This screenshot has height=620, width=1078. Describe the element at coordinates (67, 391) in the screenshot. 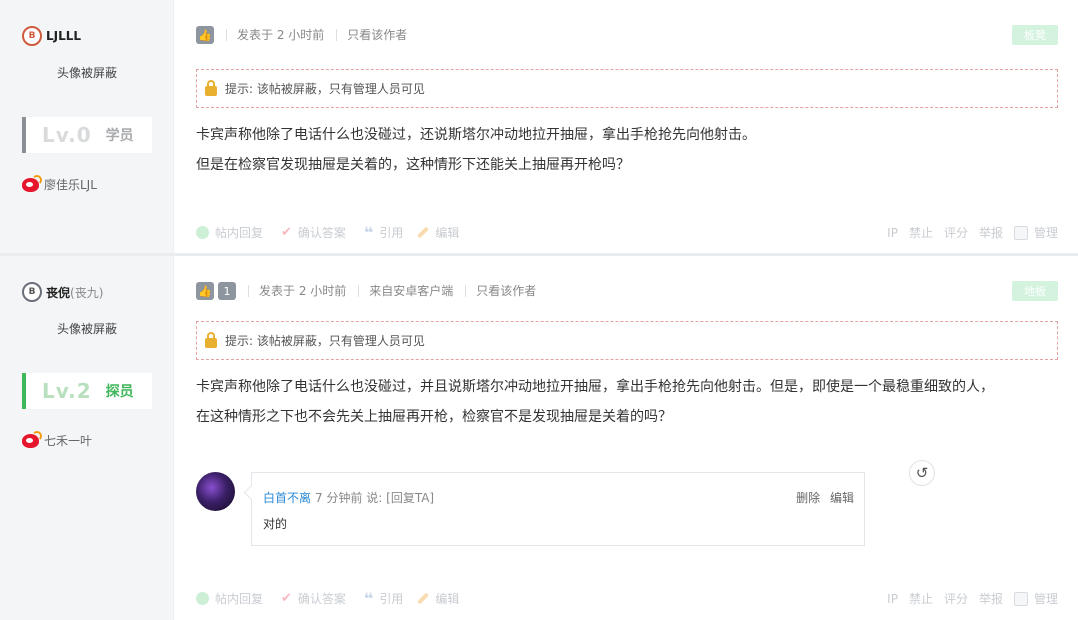

I see `level-number: Lv.2` at that location.